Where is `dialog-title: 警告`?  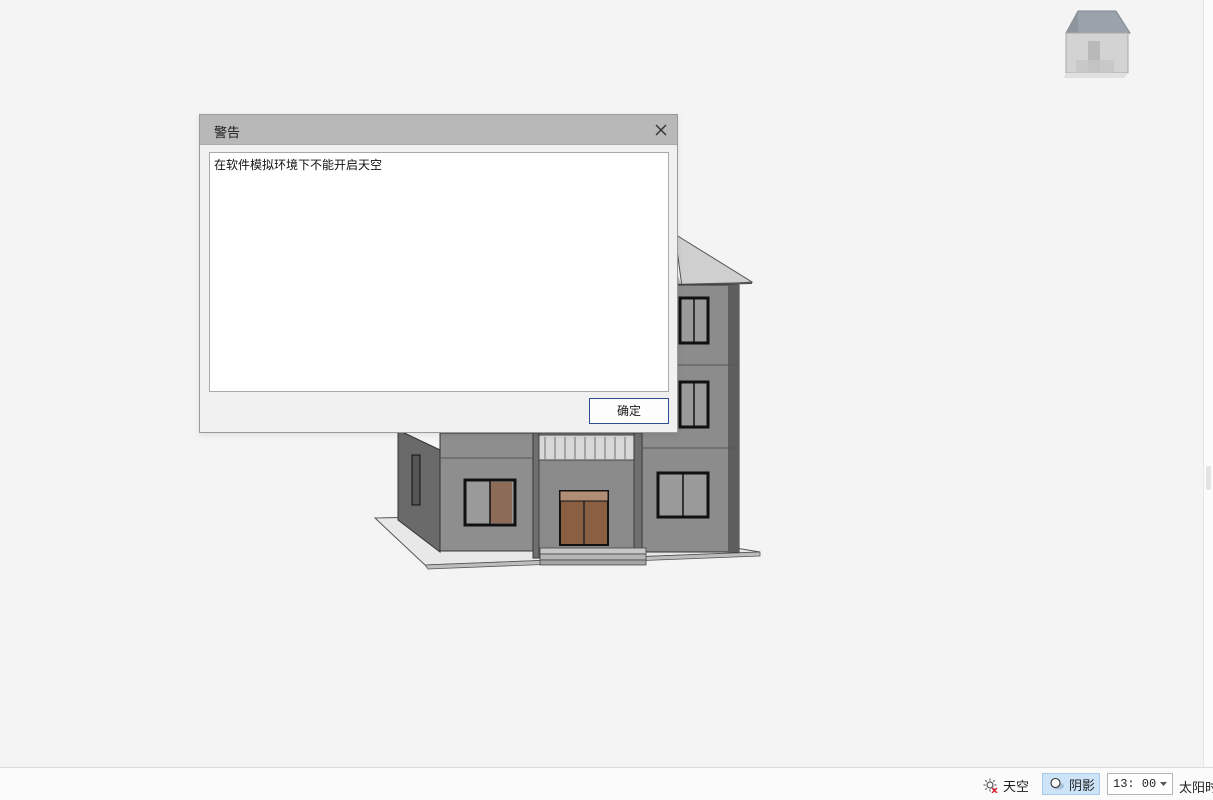 dialog-title: 警告 is located at coordinates (227, 132).